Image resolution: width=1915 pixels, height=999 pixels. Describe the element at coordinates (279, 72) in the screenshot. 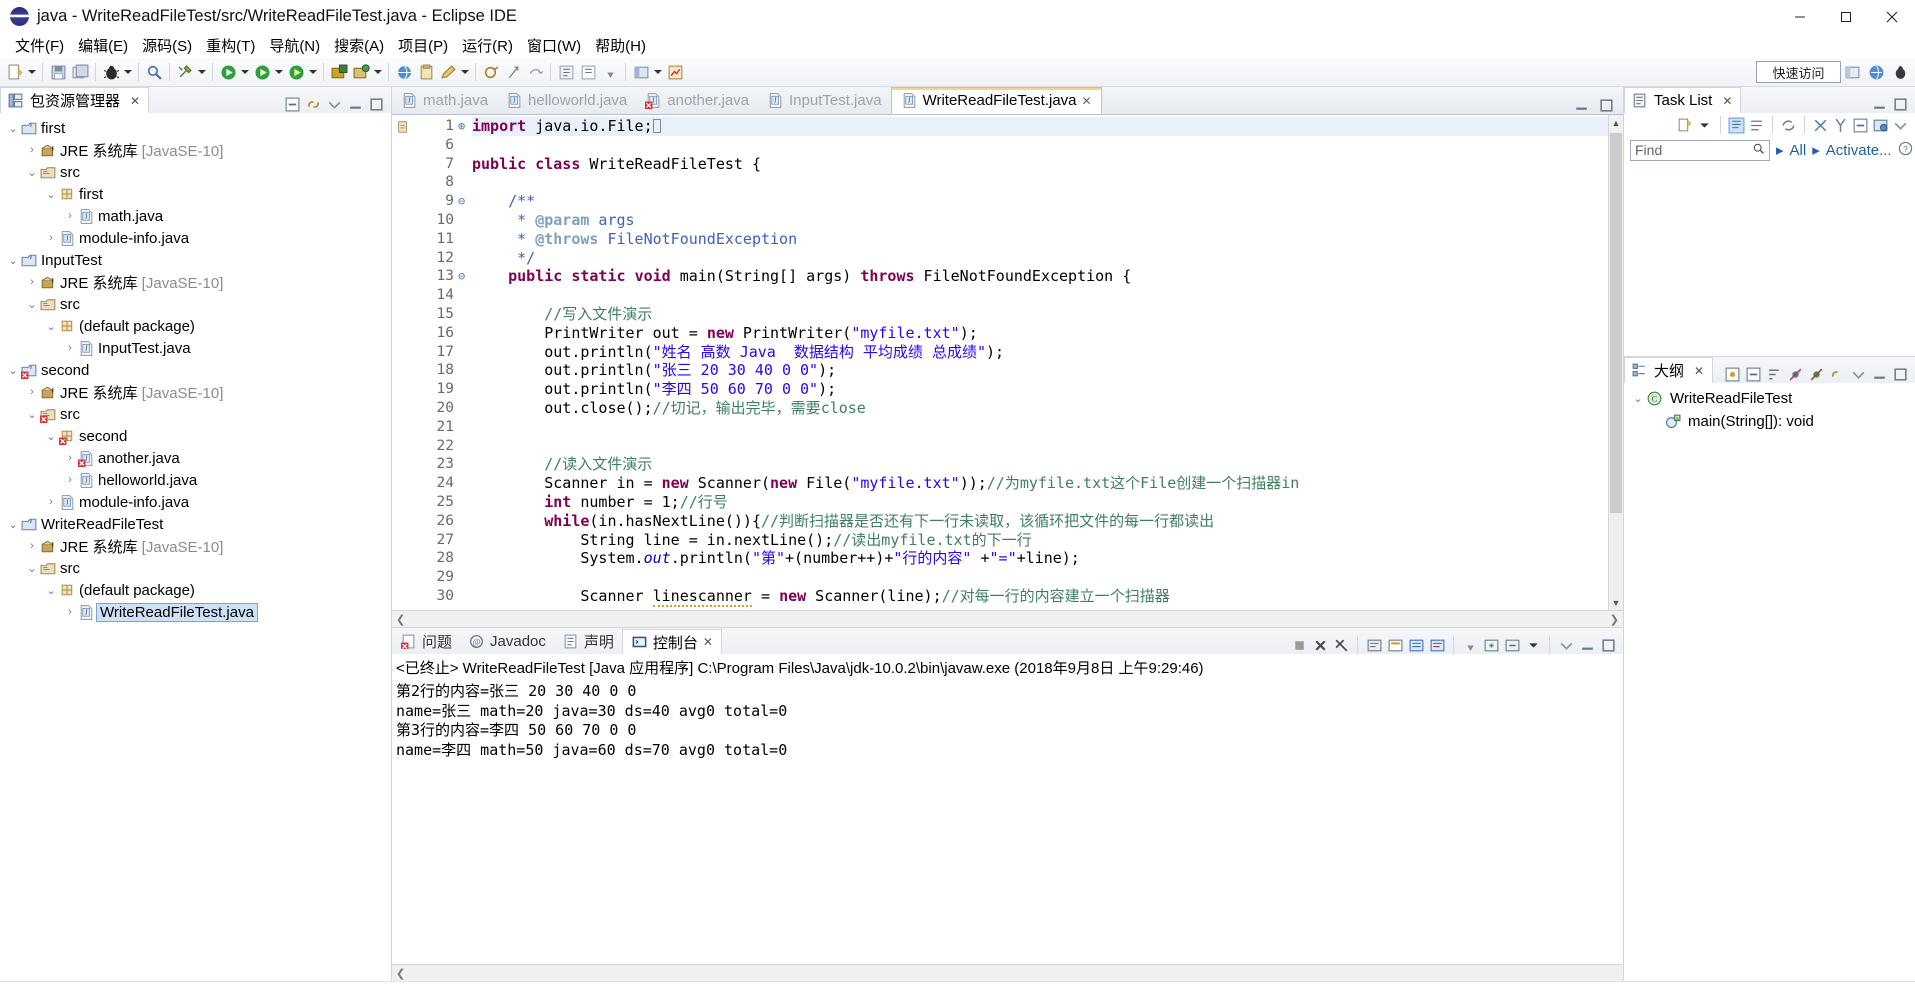

I see `run-history-dropdown-icon` at that location.